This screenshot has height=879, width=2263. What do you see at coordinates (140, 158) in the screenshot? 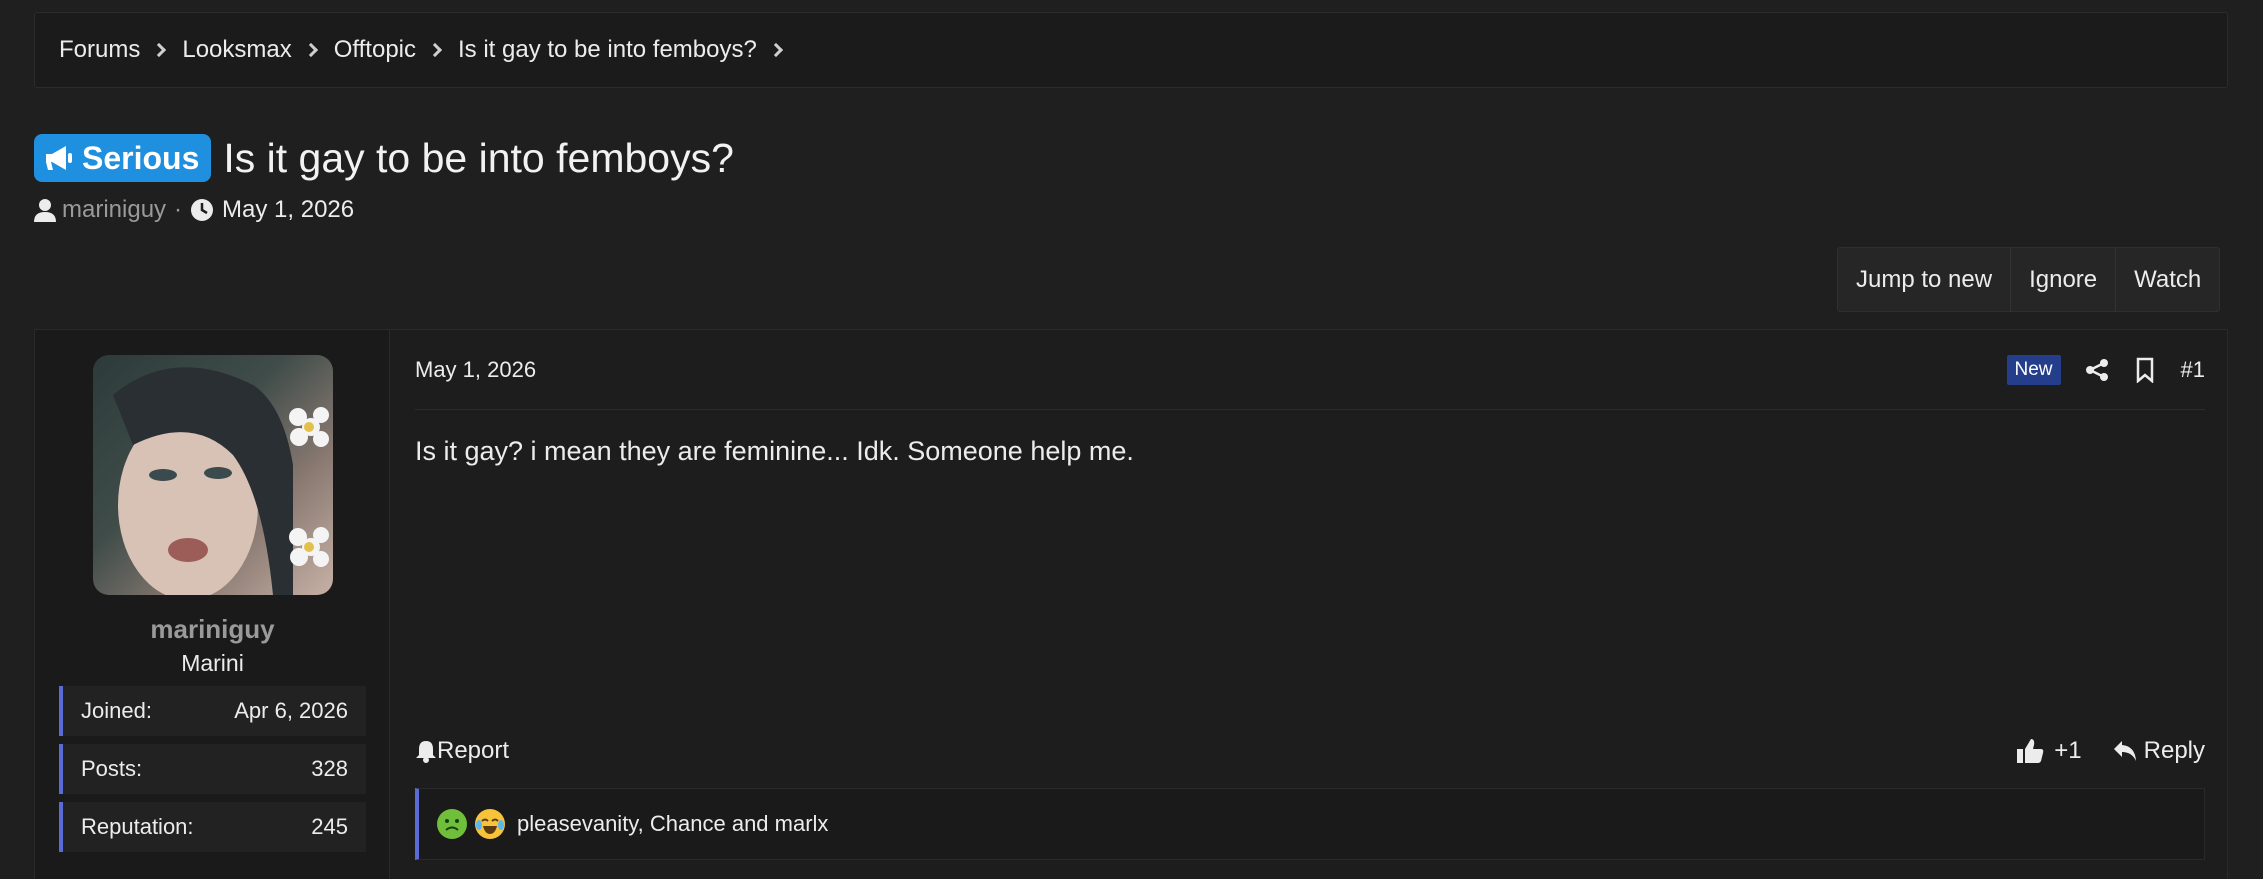
I see `thread-prefix-label: Serious` at bounding box center [140, 158].